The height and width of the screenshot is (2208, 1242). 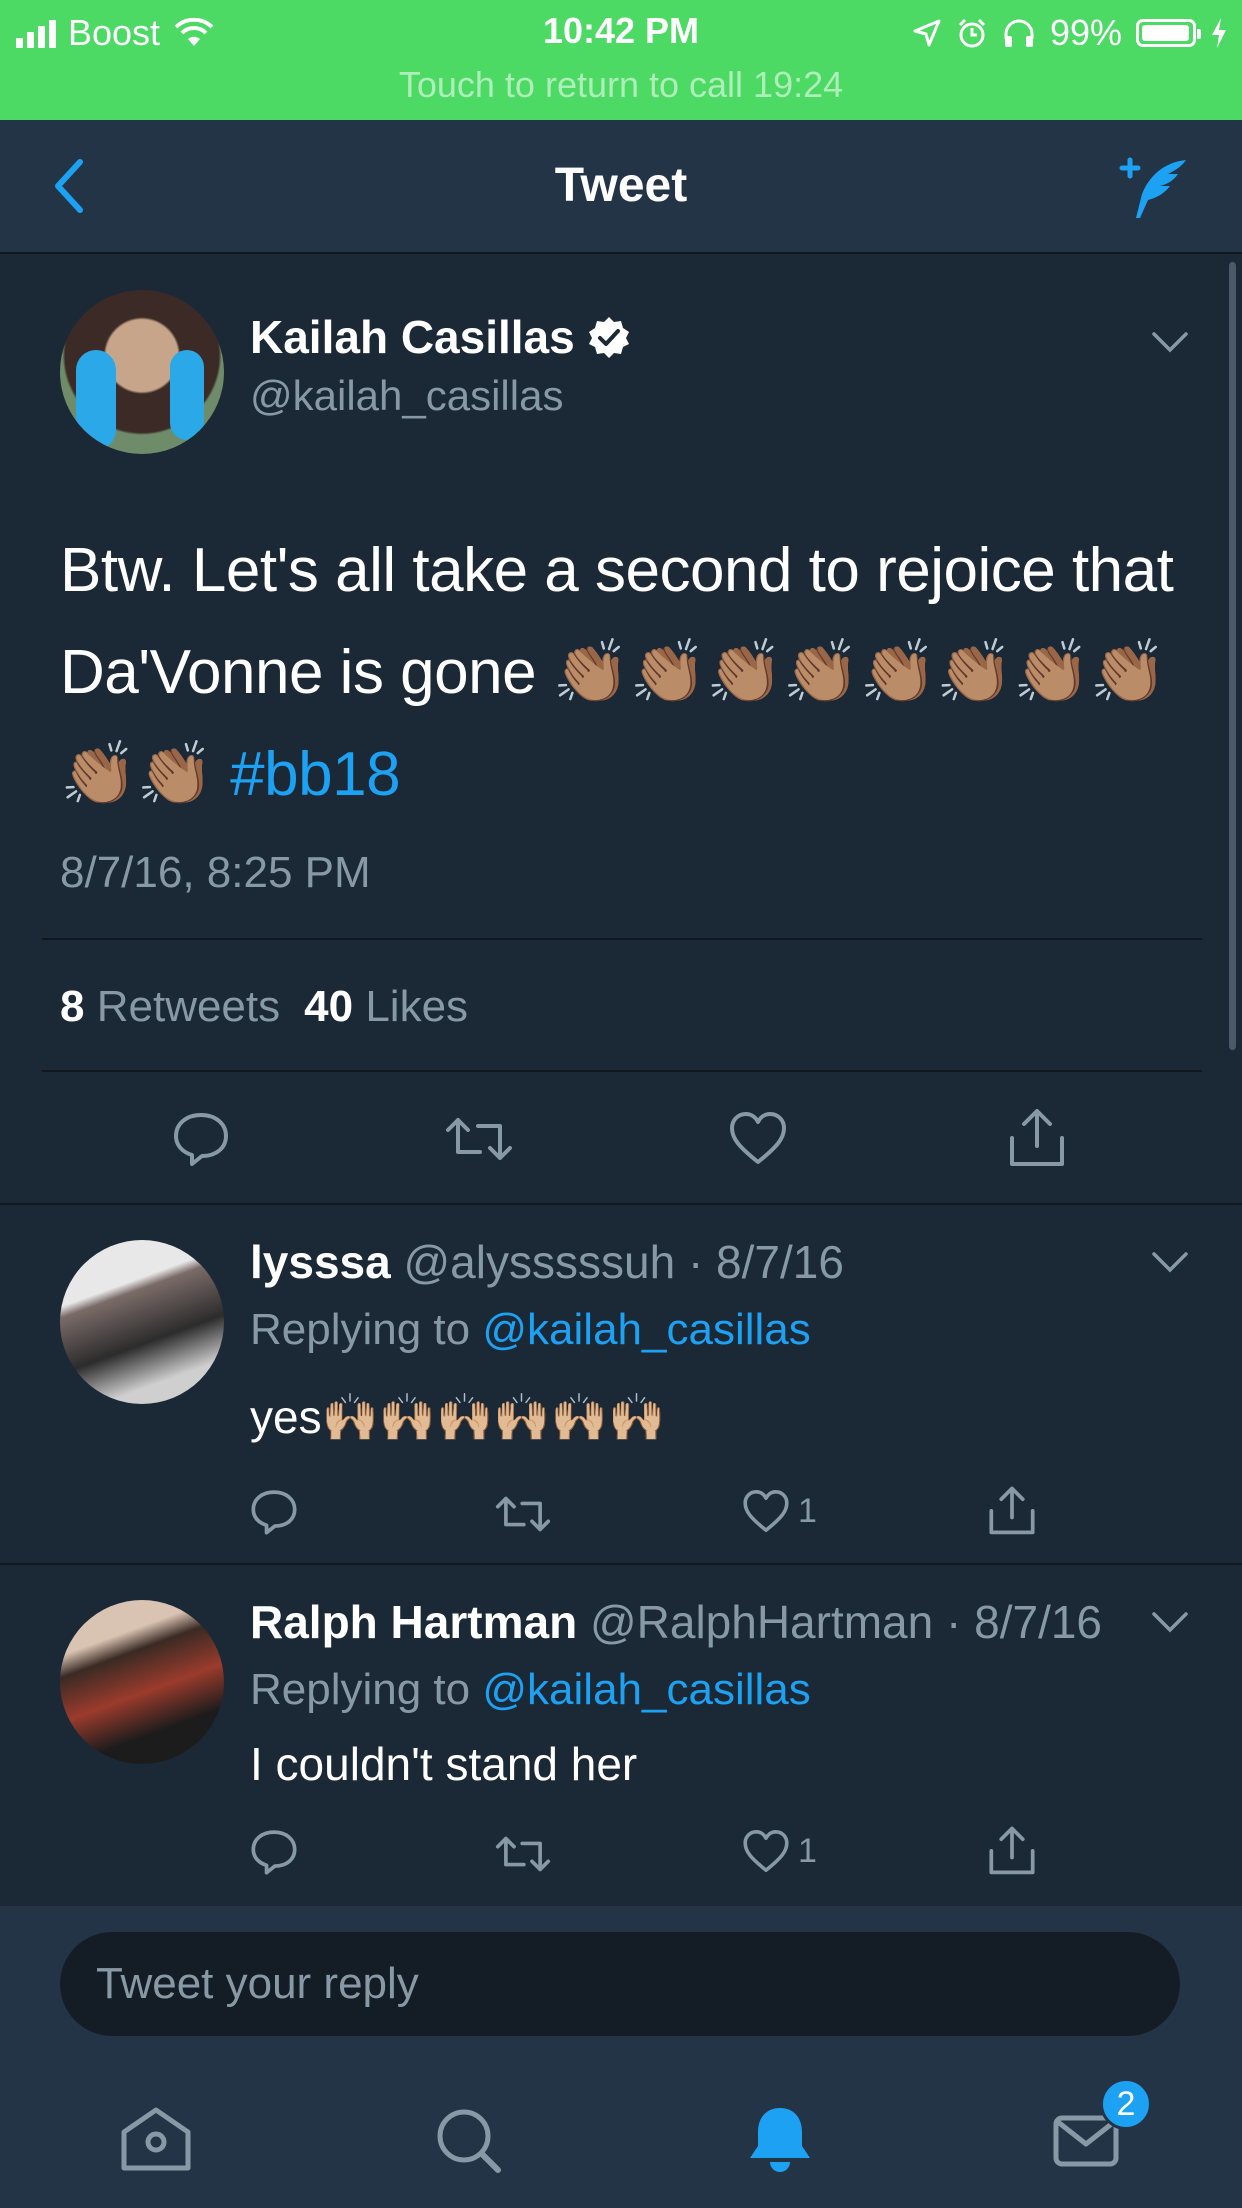 What do you see at coordinates (1219, 33) in the screenshot?
I see `charging-icon` at bounding box center [1219, 33].